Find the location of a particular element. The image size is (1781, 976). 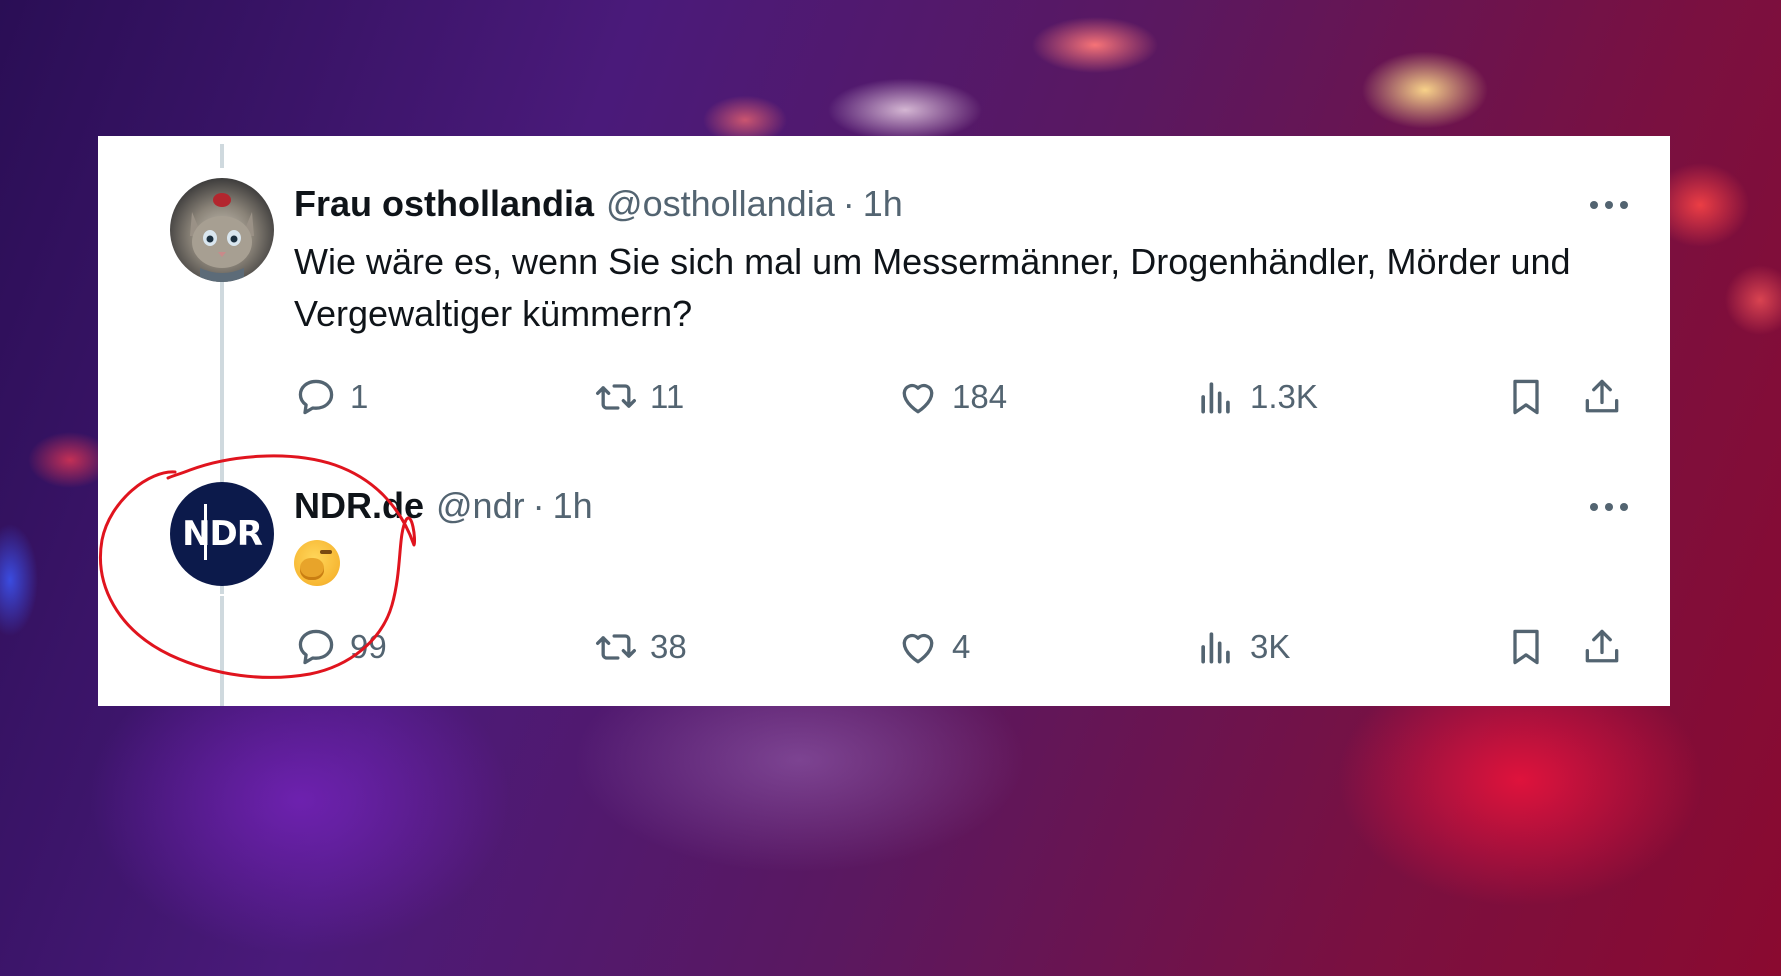

tweet-header: Frau osthollandia @osthollandia · 1h is located at coordinates (598, 204).